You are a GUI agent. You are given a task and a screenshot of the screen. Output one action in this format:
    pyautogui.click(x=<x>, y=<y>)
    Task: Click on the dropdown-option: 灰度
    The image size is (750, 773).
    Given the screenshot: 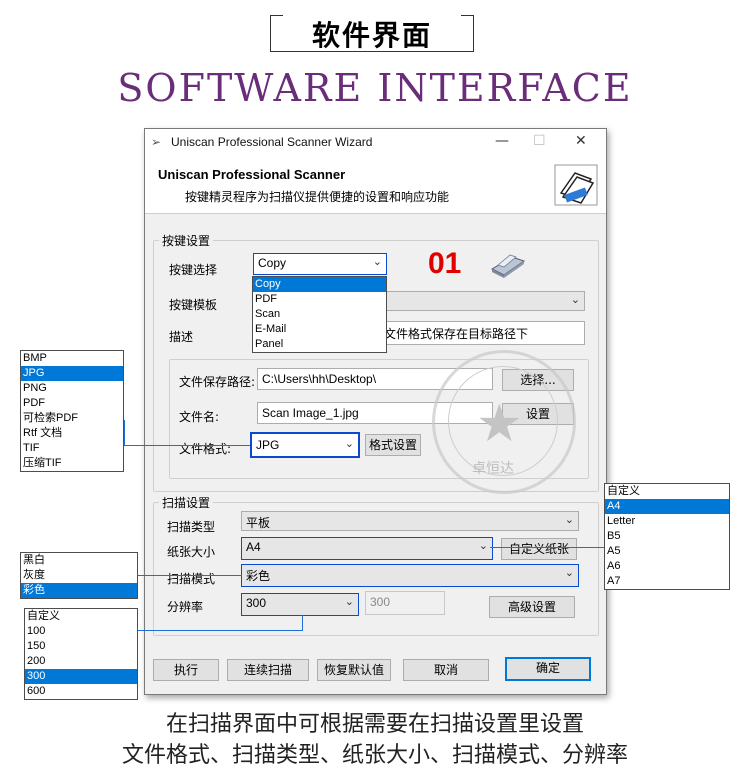 What is the action you would take?
    pyautogui.click(x=79, y=575)
    